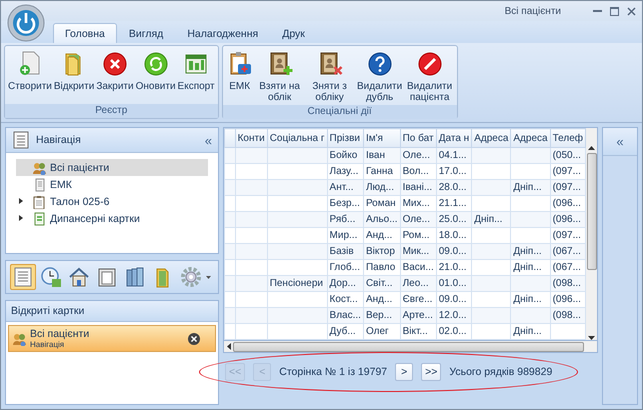  Describe the element at coordinates (381, 332) in the screenshot. I see `table-cell: Олег` at that location.